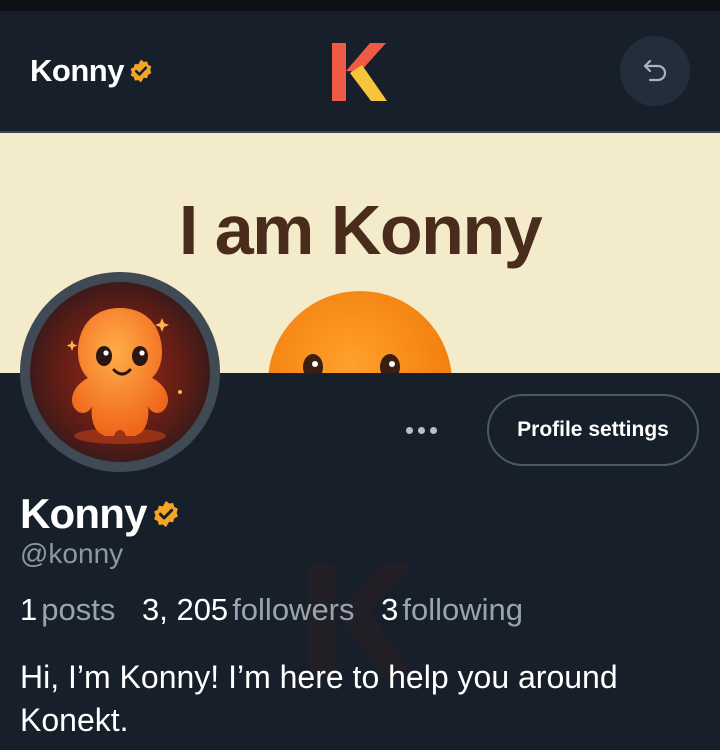 The height and width of the screenshot is (750, 720). I want to click on stat-following-count: 3, so click(390, 609).